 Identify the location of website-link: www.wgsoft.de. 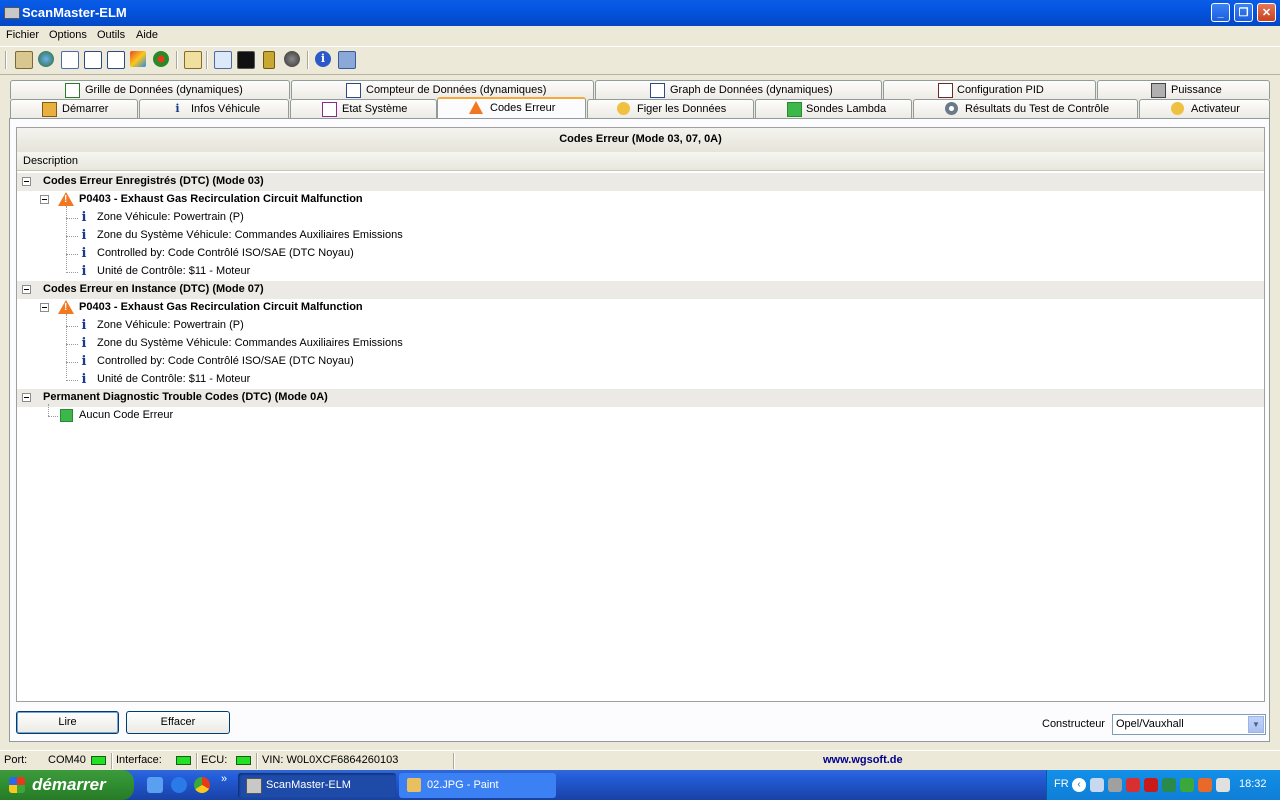
(863, 760).